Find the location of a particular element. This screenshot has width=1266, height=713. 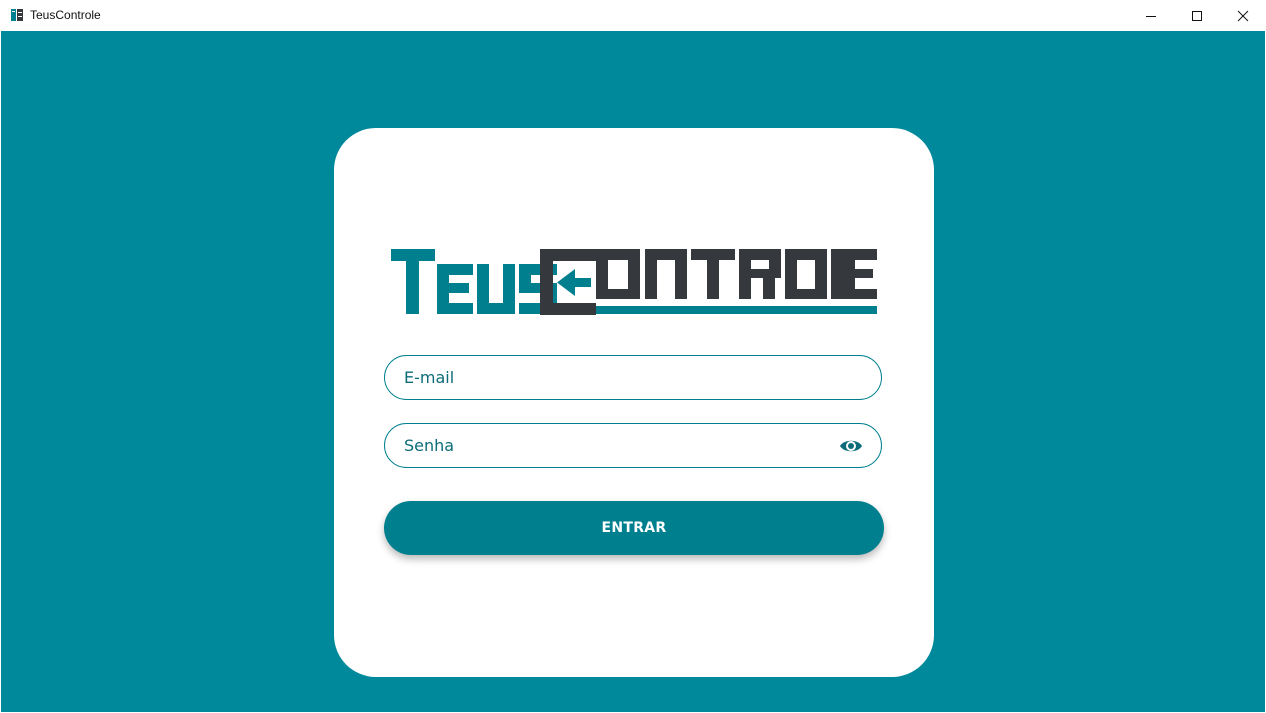

entrar-button: ENTRAR is located at coordinates (634, 528).